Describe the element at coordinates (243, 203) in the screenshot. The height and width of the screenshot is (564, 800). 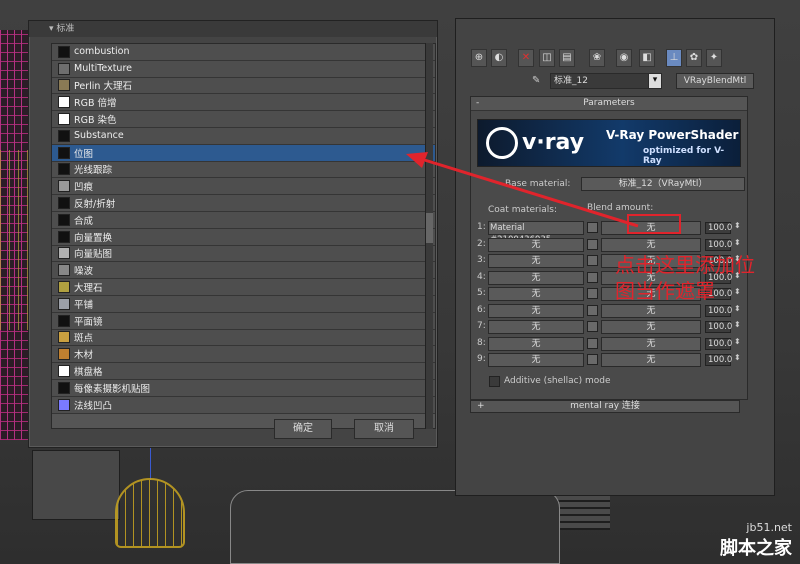
I see `map-list-item: 反射/折射` at that location.